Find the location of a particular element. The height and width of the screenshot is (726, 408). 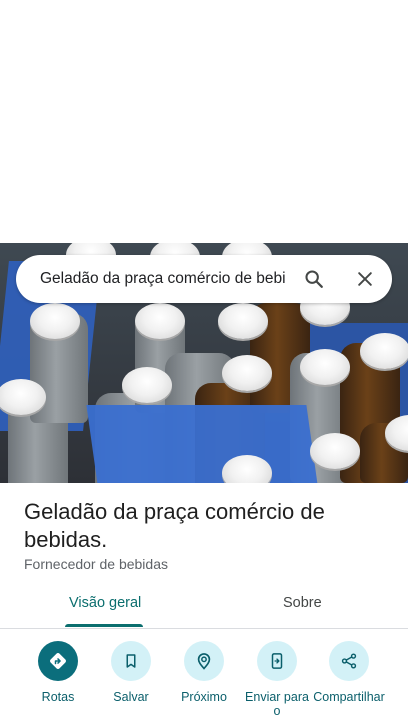

bookmark-icon is located at coordinates (131, 661).